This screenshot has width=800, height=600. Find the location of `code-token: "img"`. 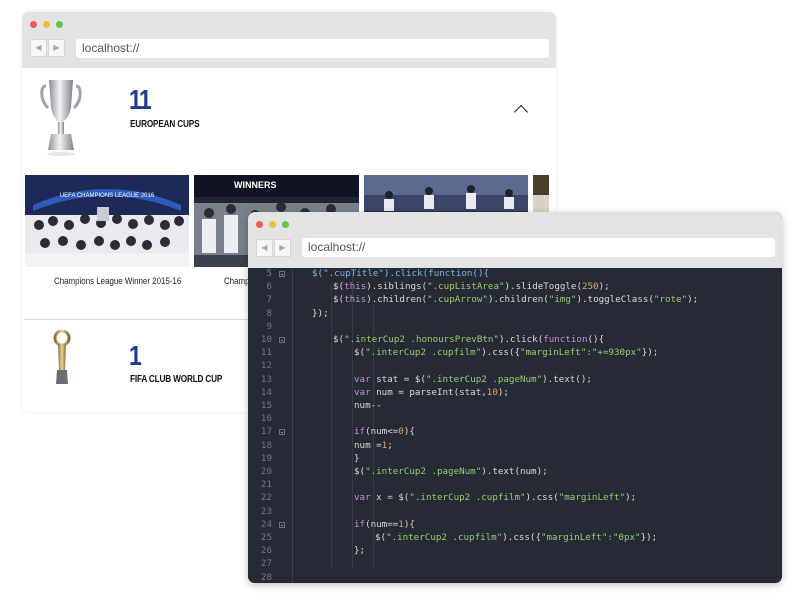

code-token: "img" is located at coordinates (562, 300).